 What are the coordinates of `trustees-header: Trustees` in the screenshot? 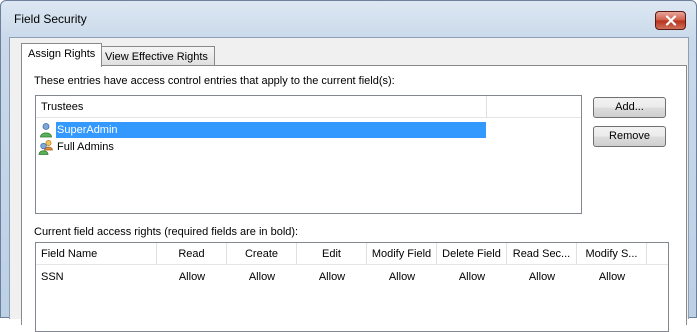 It's located at (308, 107).